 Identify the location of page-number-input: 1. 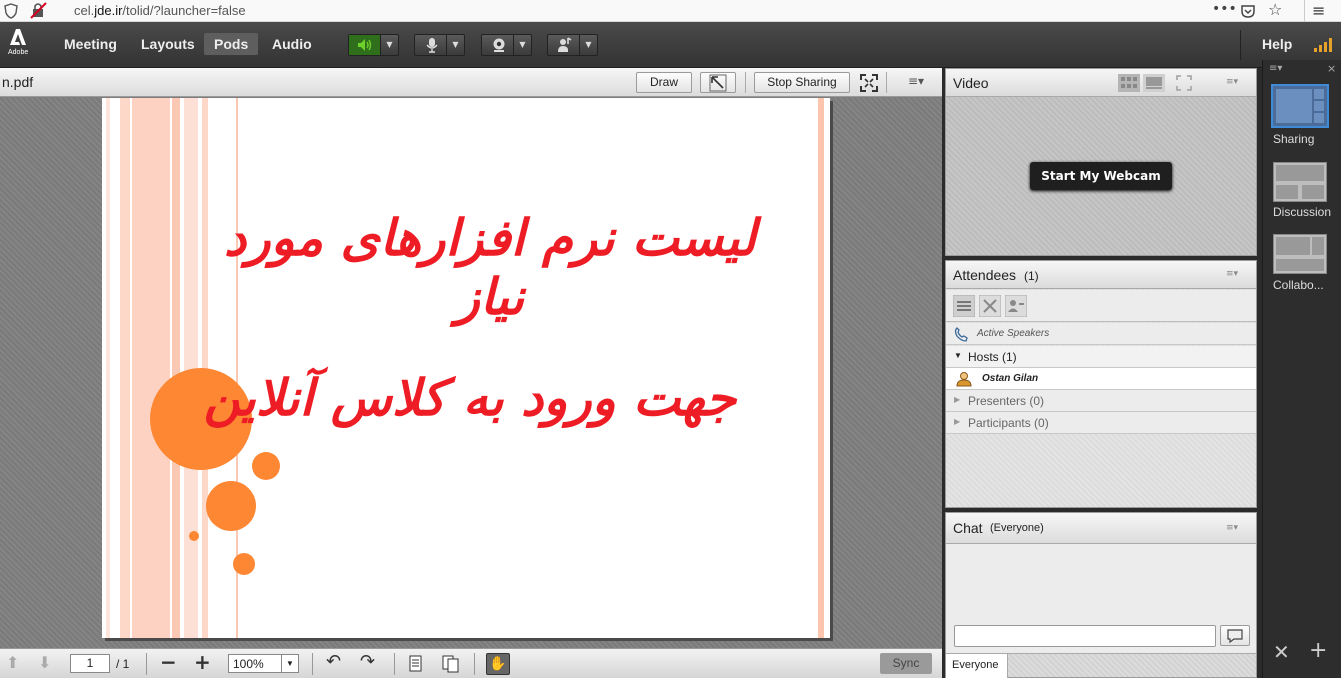
(90, 663).